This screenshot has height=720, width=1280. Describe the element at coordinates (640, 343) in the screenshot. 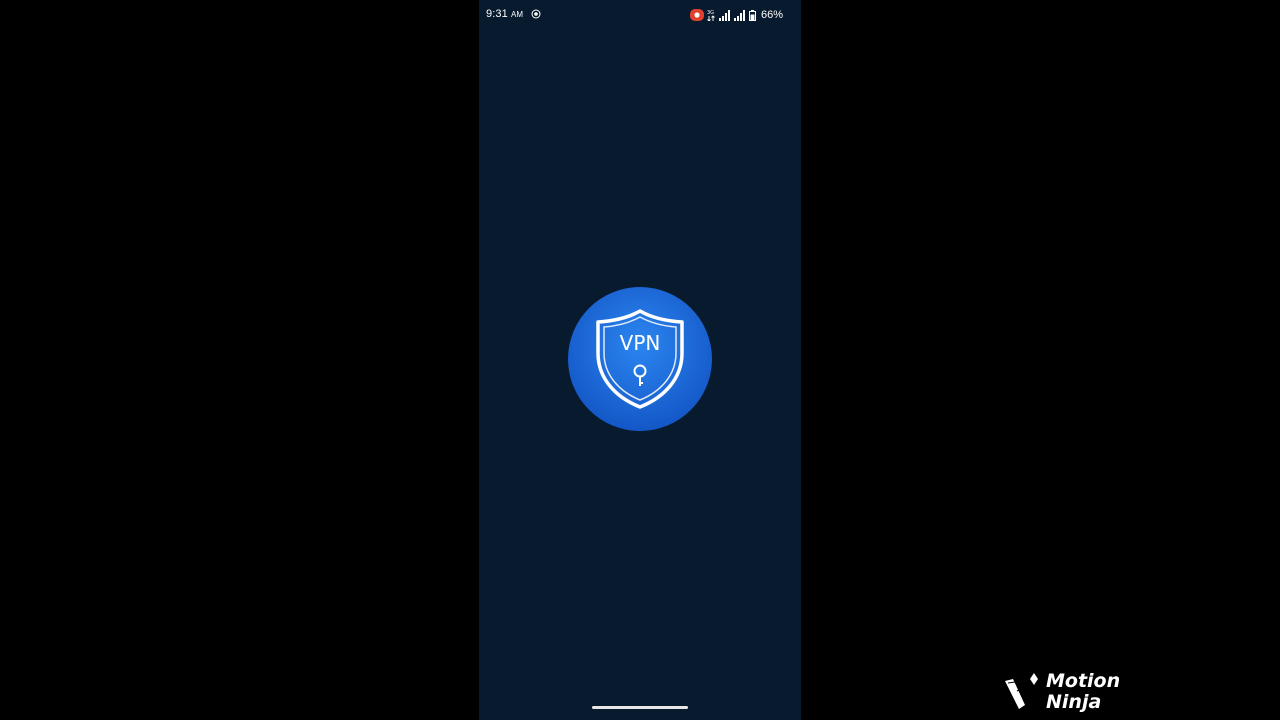

I see `logo-text: VPN` at that location.